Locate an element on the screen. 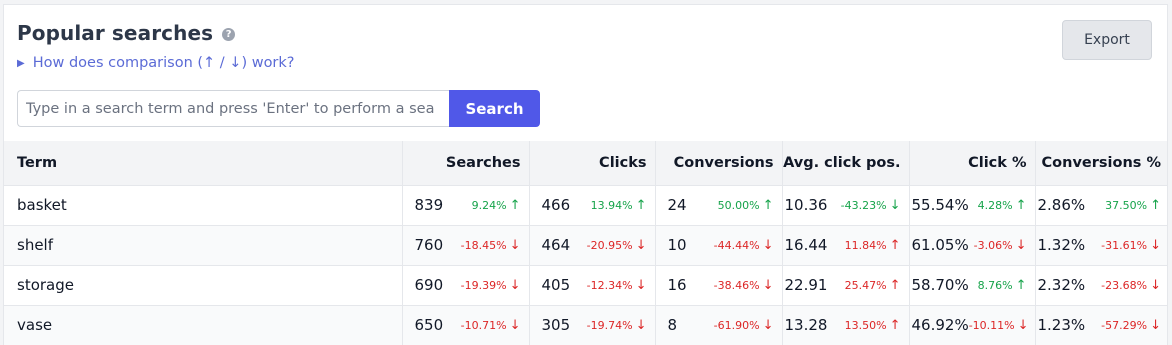  cell-term: storage is located at coordinates (203, 285).